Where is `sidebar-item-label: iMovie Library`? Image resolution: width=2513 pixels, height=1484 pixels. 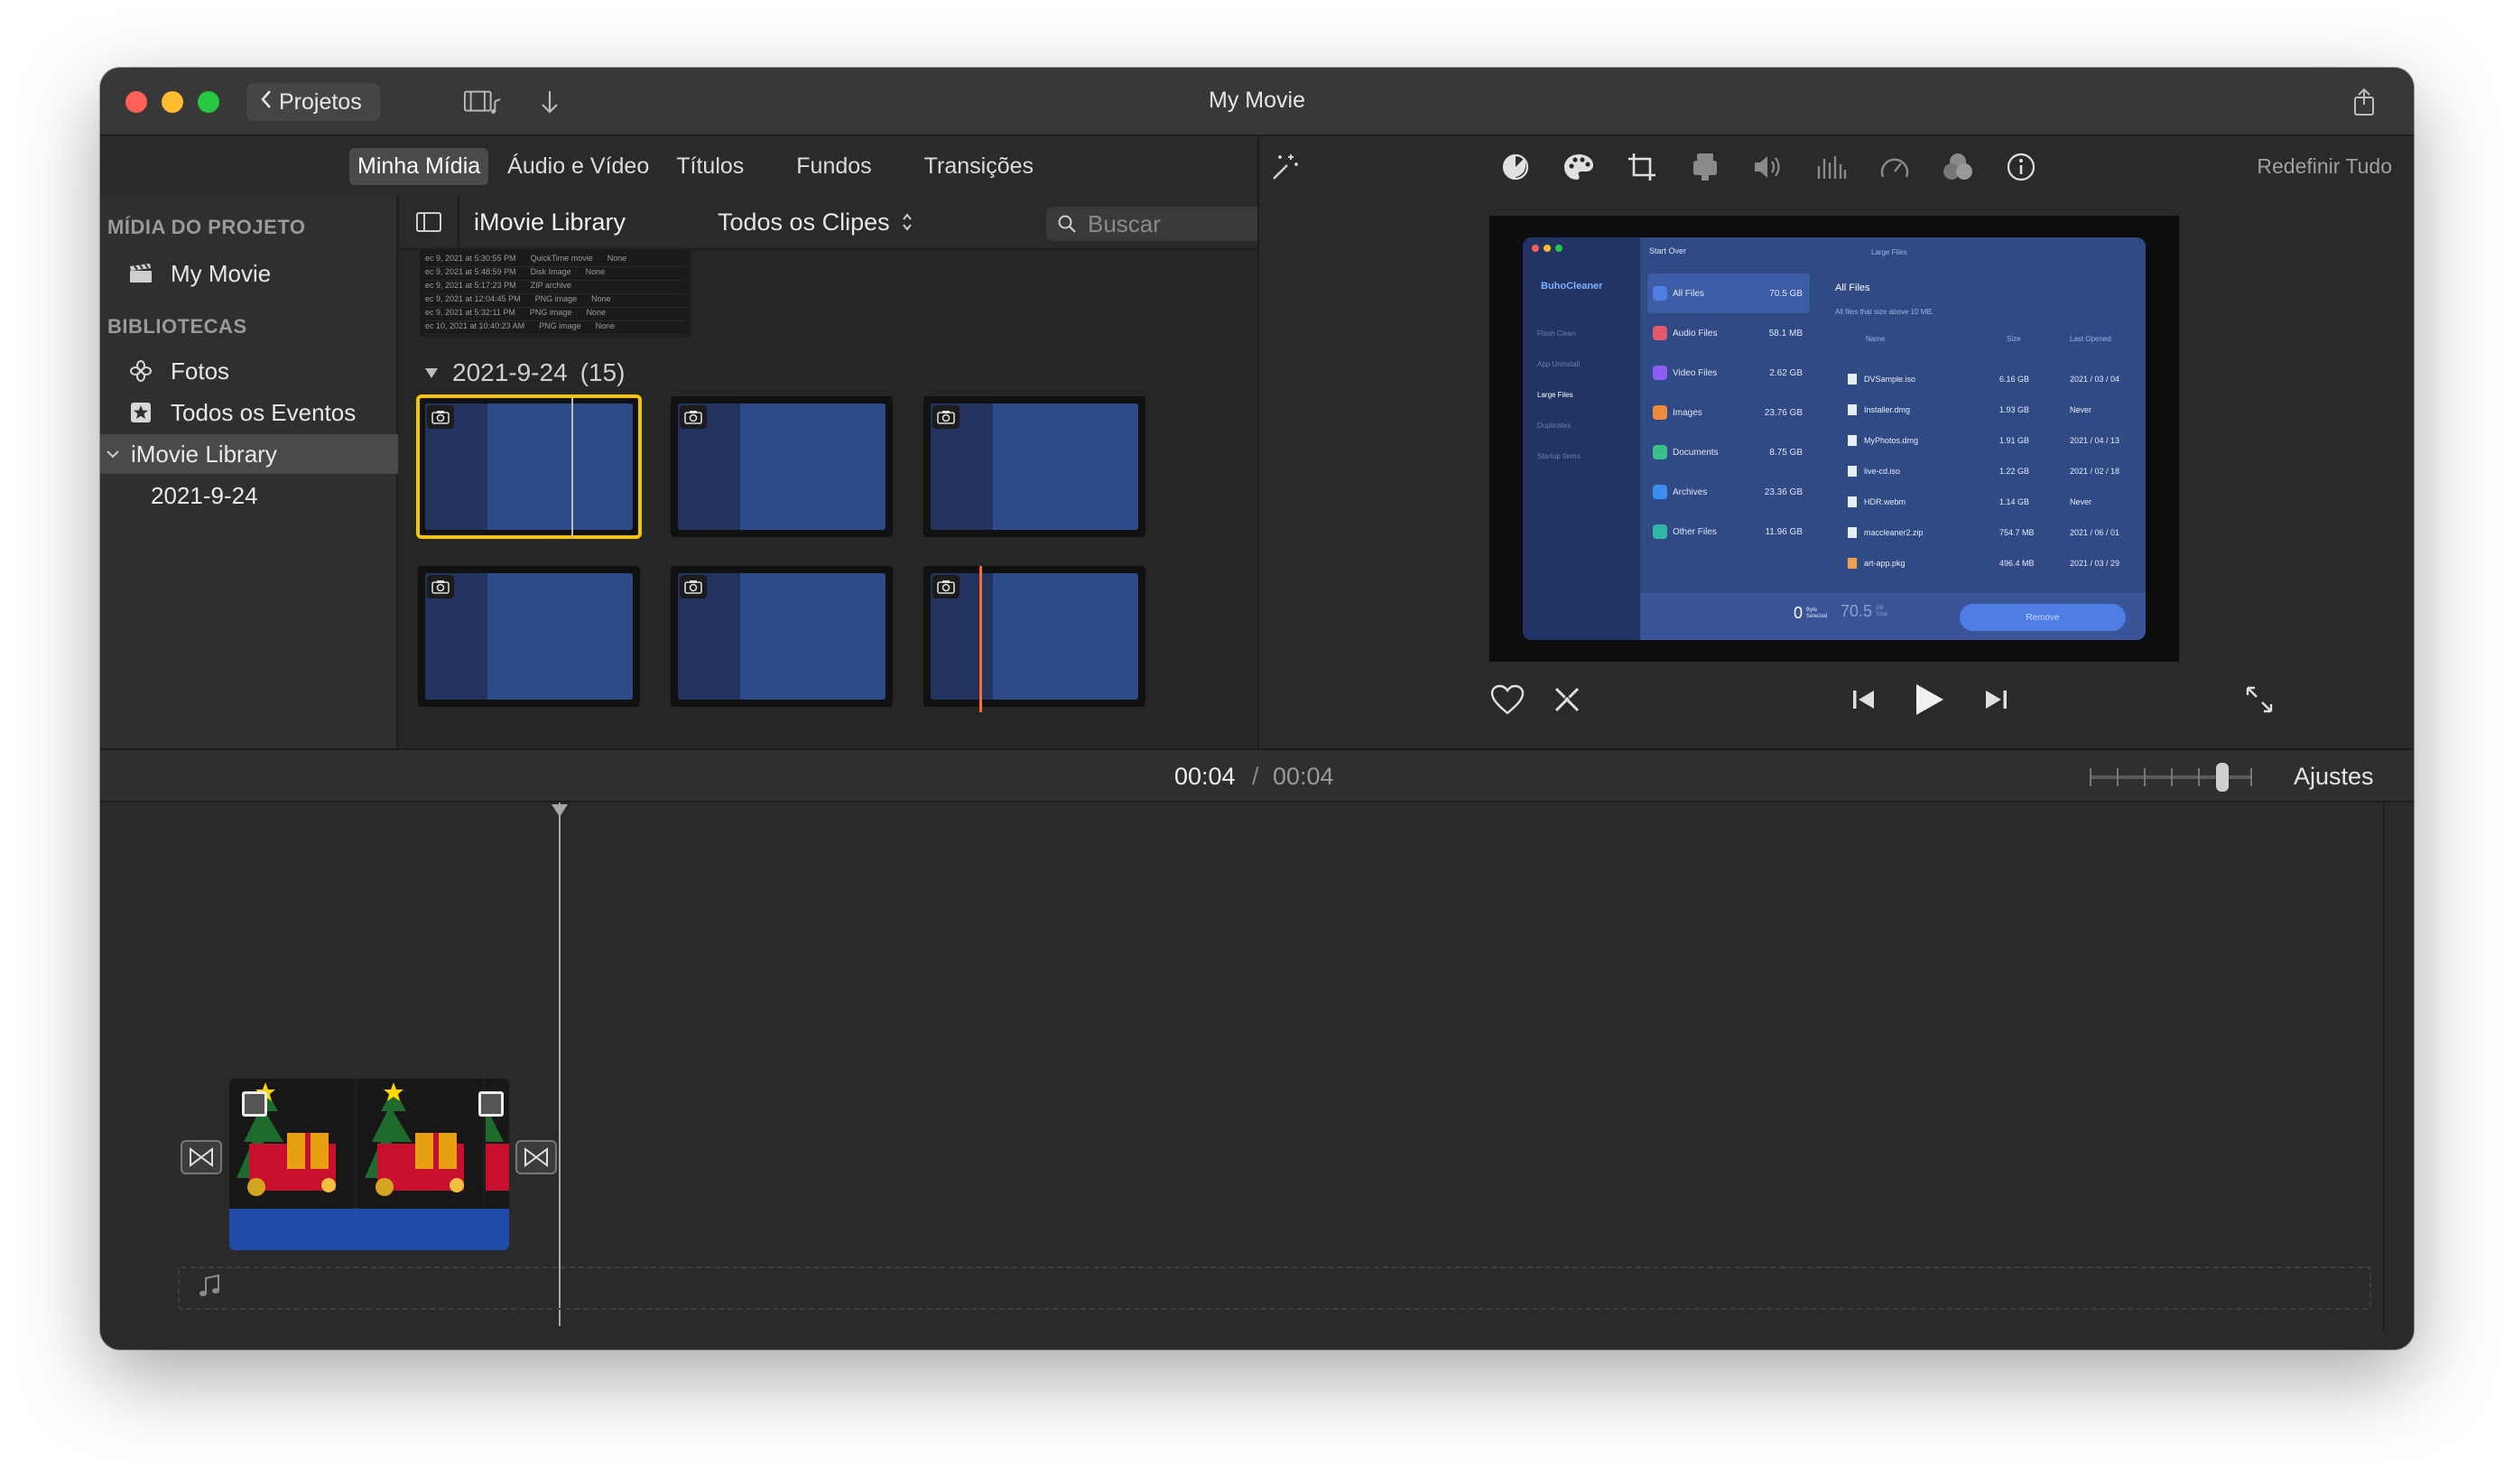
sidebar-item-label: iMovie Library is located at coordinates (204, 454).